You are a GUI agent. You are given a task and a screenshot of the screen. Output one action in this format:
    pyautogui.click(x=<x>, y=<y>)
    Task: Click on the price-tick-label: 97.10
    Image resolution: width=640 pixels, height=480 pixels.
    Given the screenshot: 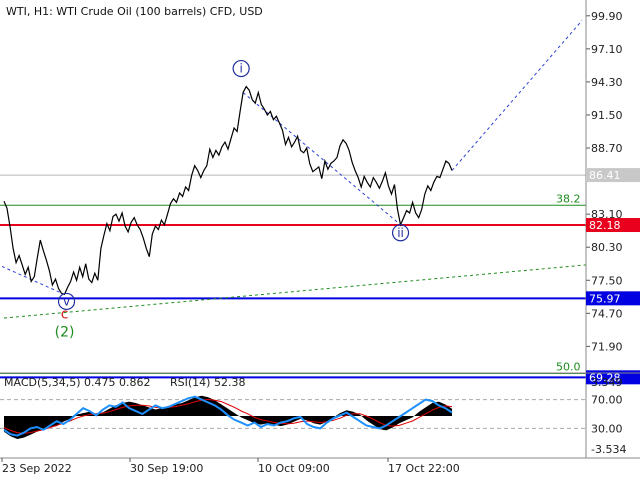 What is the action you would take?
    pyautogui.click(x=607, y=49)
    